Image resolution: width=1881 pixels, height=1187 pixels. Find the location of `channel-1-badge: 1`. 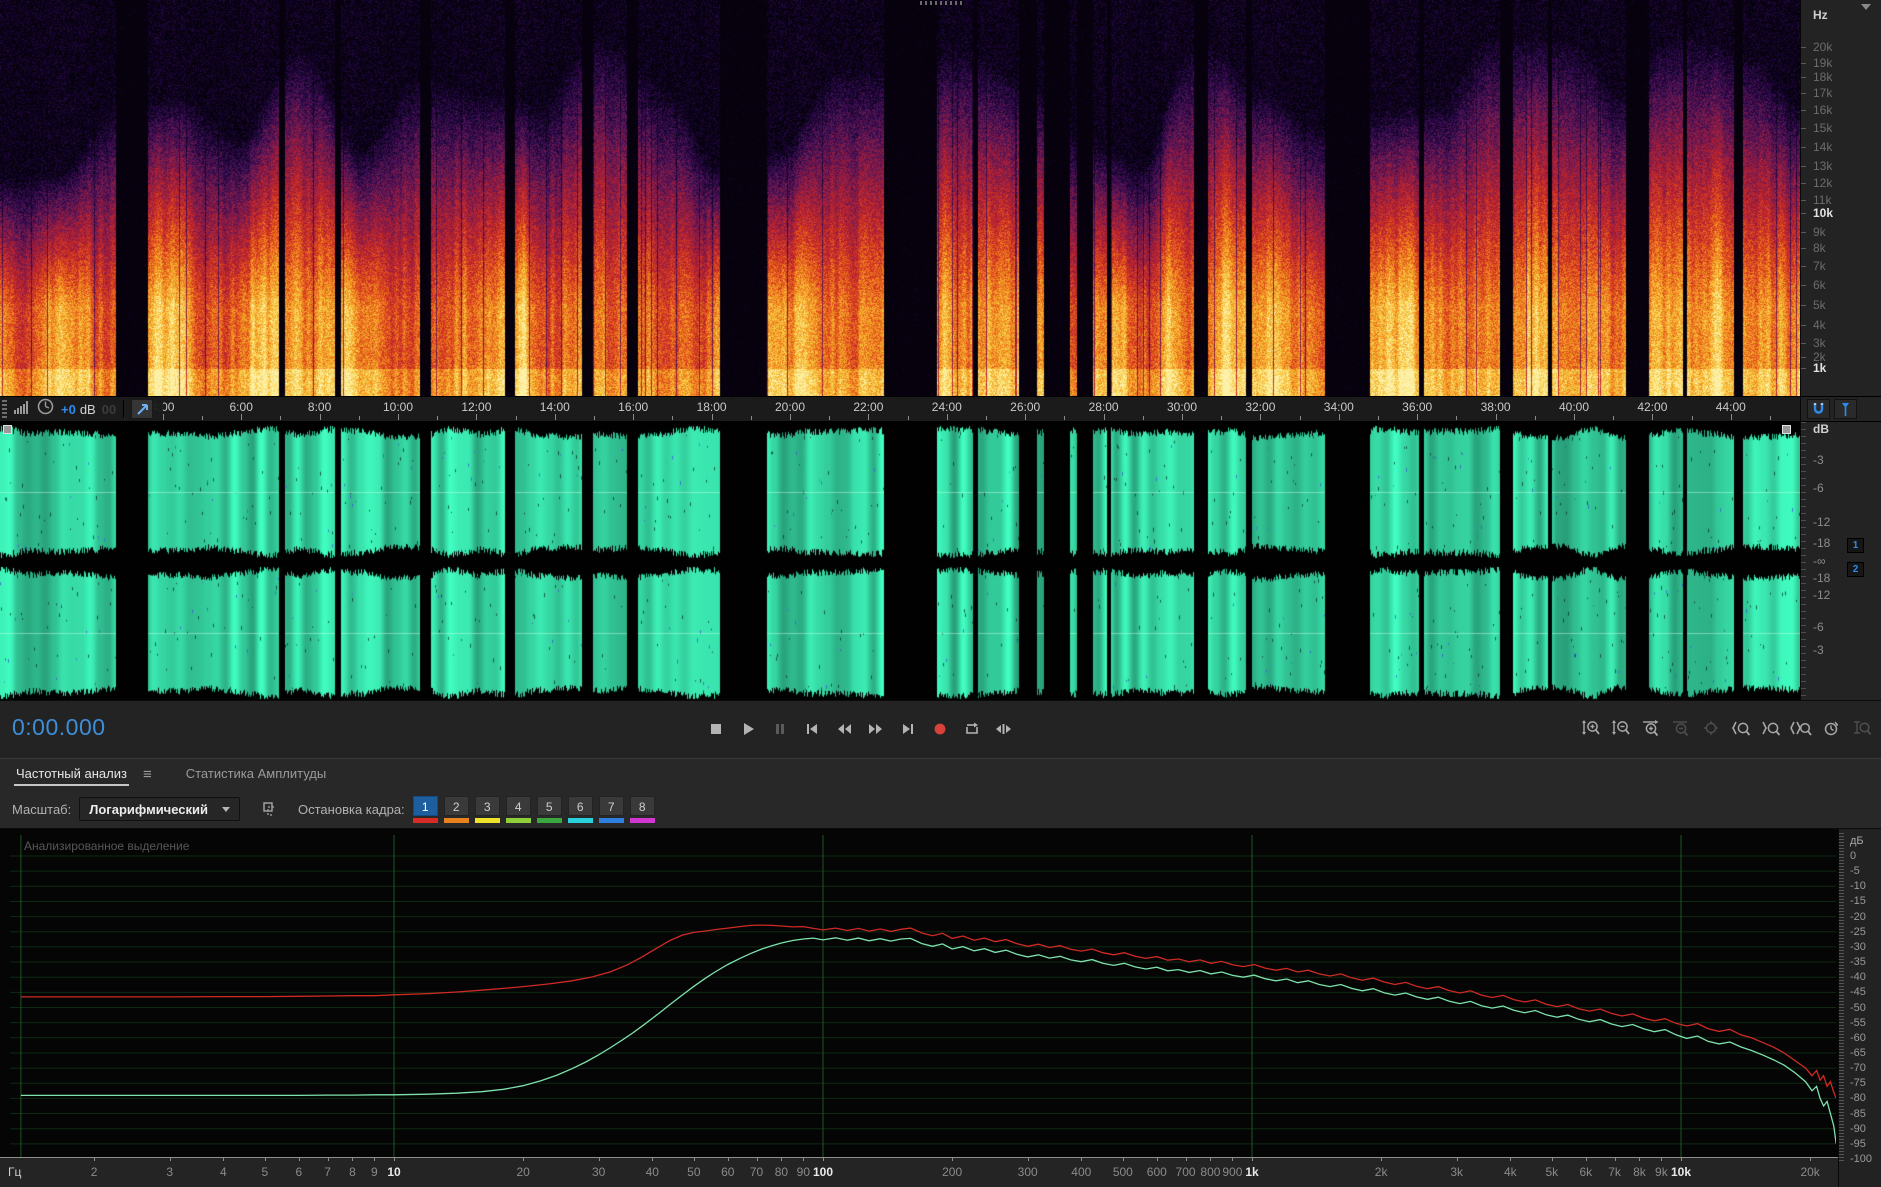

channel-1-badge: 1 is located at coordinates (1855, 545).